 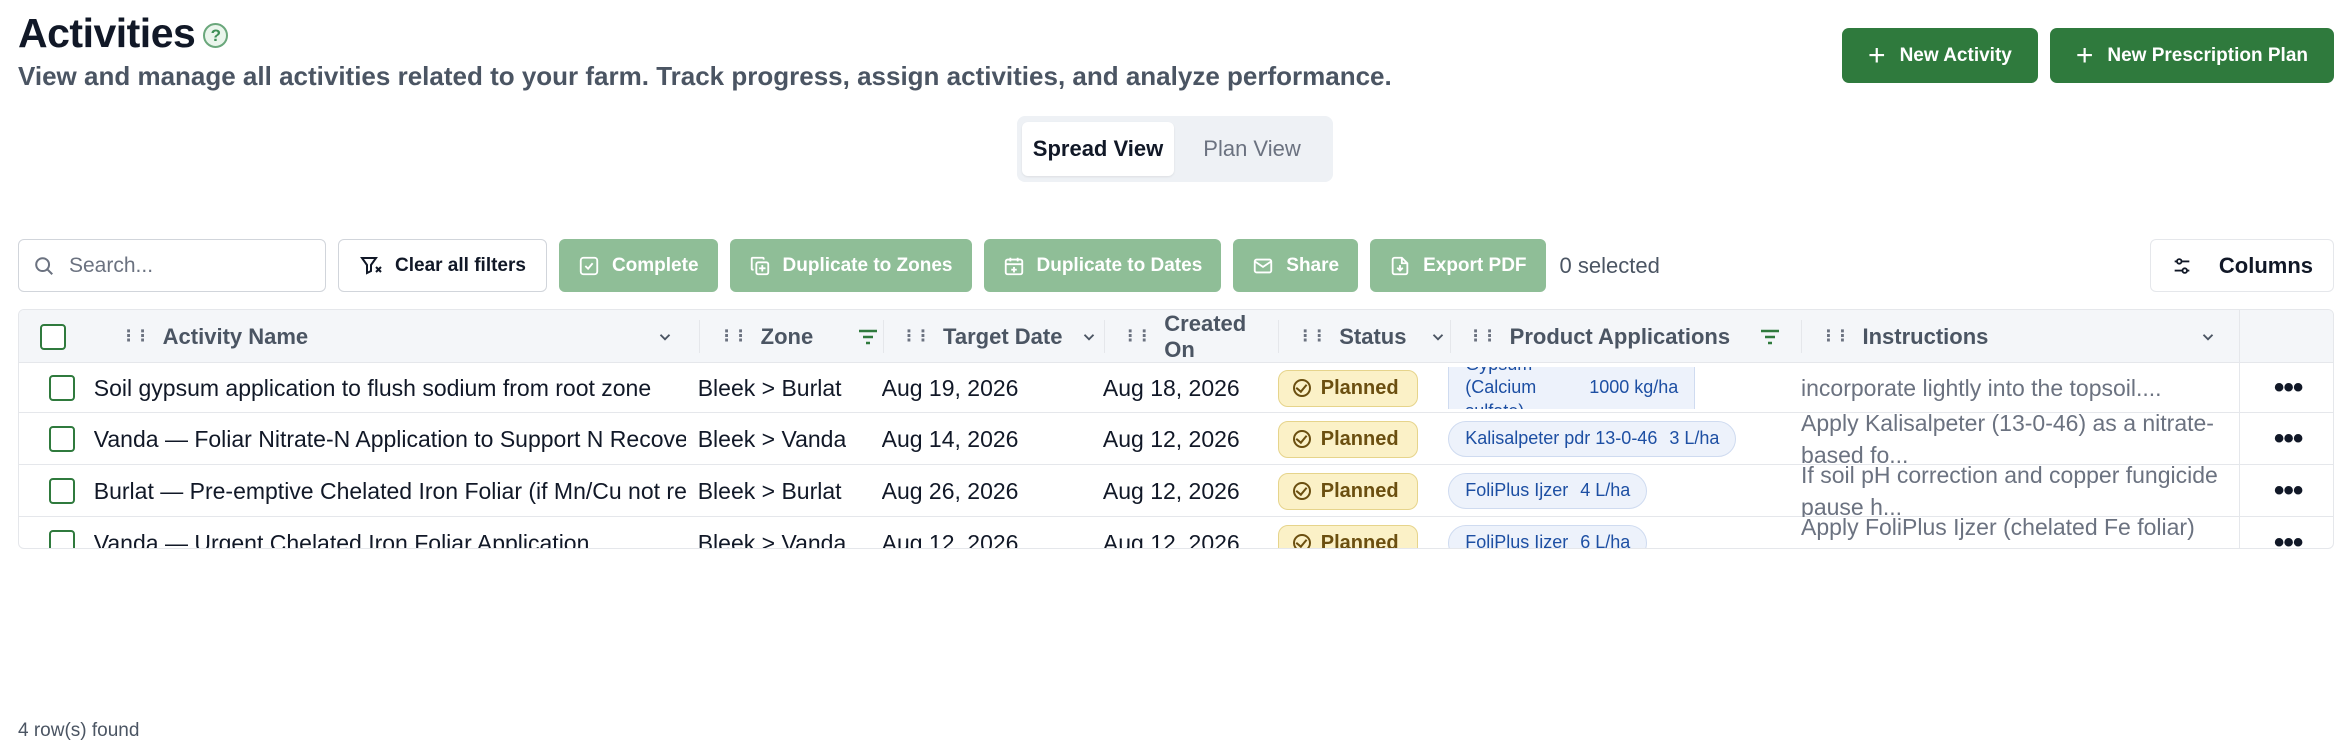 What do you see at coordinates (1475, 265) in the screenshot?
I see `export-pdf-label: Export PDF` at bounding box center [1475, 265].